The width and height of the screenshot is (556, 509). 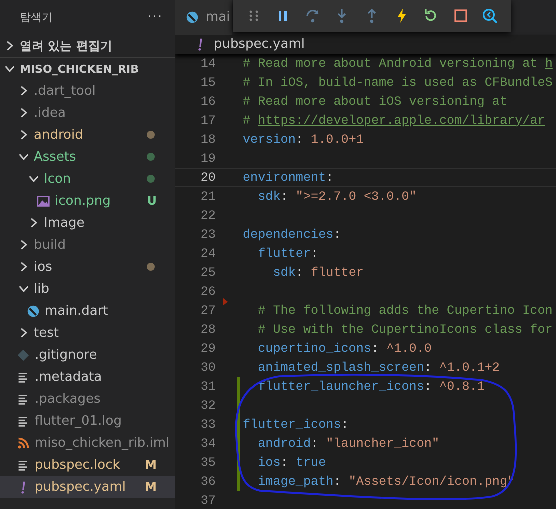 I want to click on file-tree-item: ios, so click(x=87, y=267).